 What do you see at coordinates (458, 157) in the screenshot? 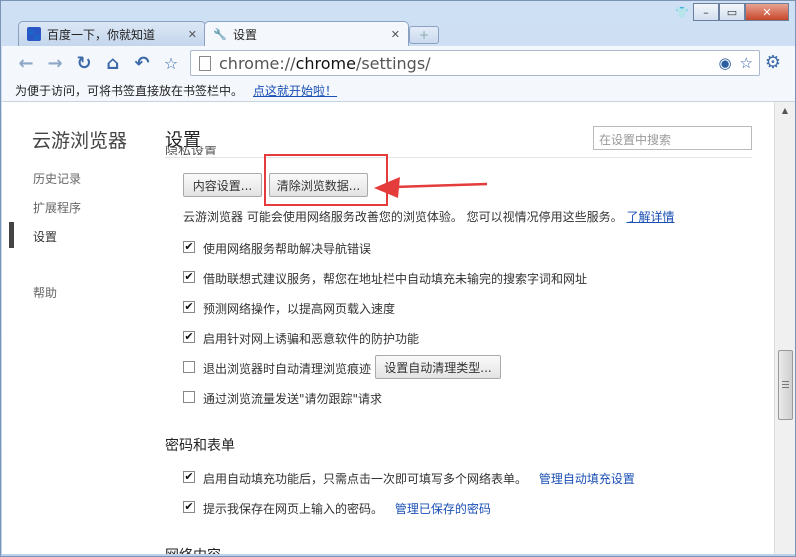
I see `header-divider` at bounding box center [458, 157].